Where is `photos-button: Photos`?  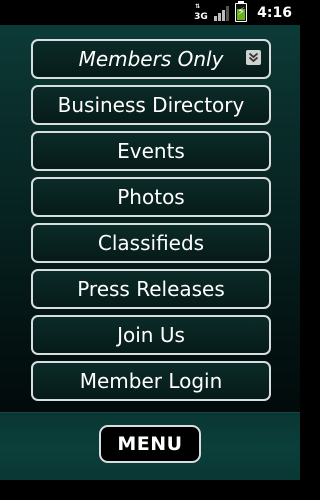 photos-button: Photos is located at coordinates (151, 197).